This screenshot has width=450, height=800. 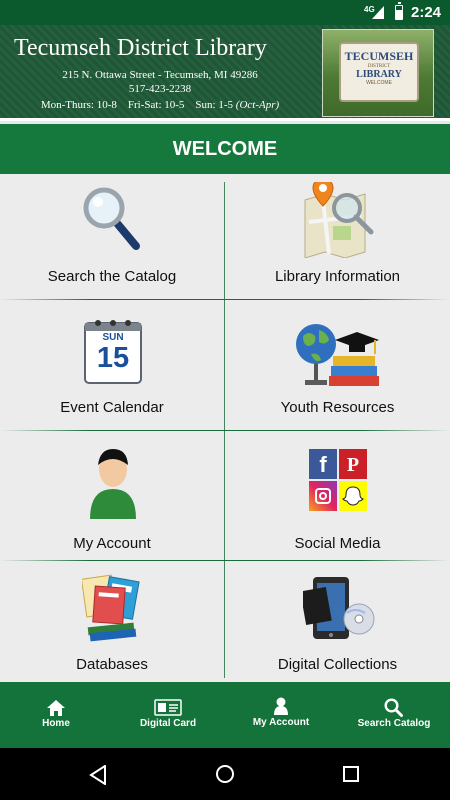 I want to click on system-navigation-bar, so click(x=225, y=774).